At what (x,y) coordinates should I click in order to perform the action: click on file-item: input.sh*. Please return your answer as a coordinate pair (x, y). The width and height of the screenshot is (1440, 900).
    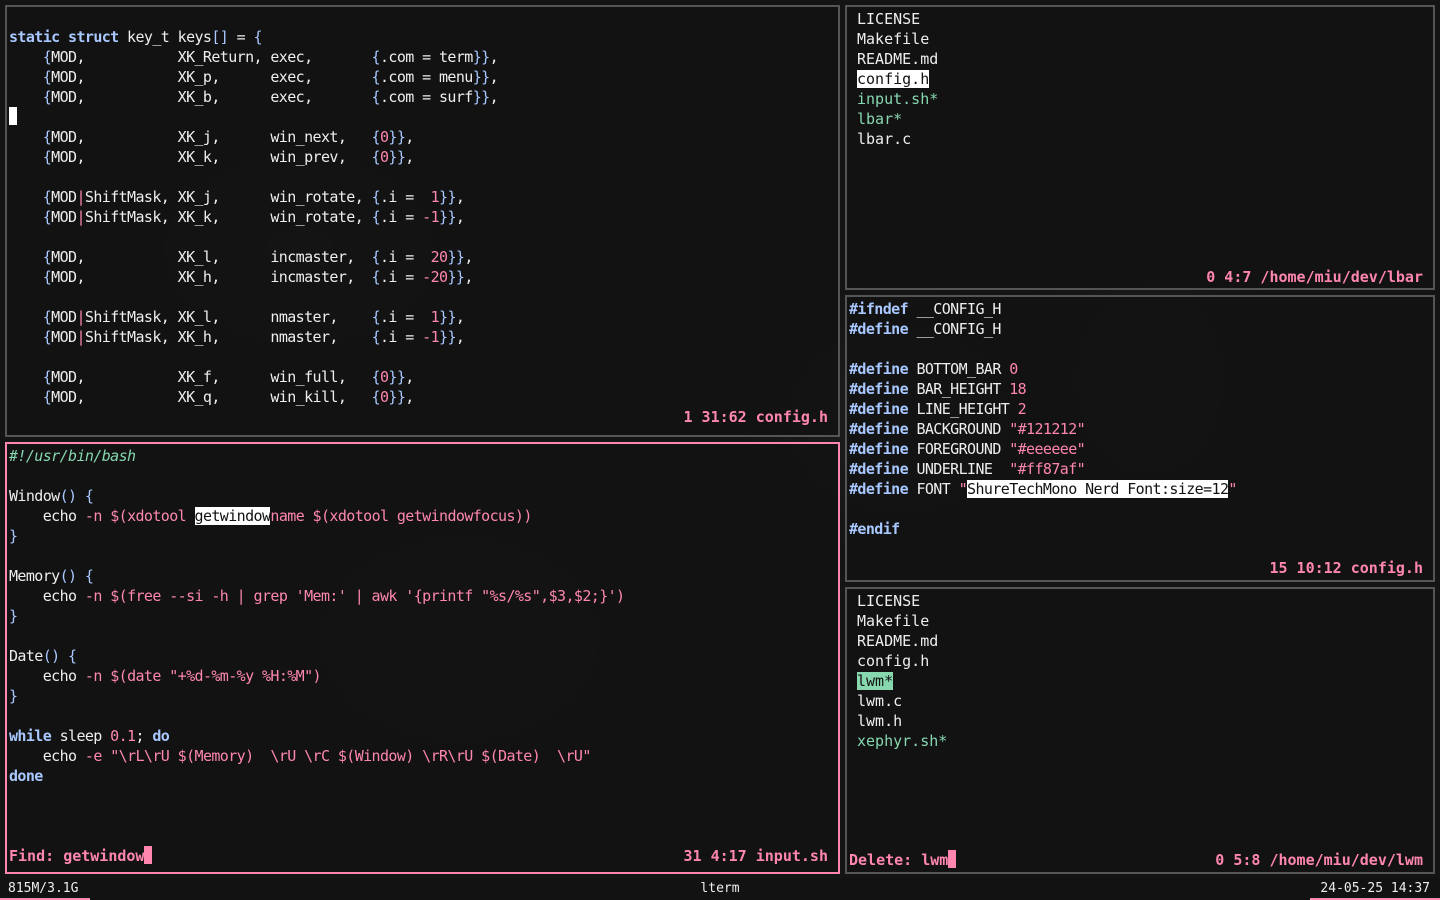
    Looking at the image, I should click on (897, 99).